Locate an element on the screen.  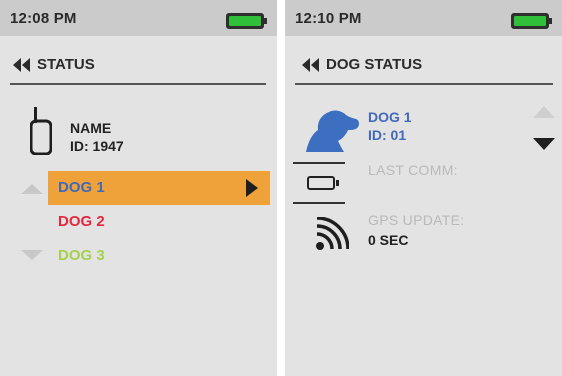
clock: 12:10 PM is located at coordinates (328, 18).